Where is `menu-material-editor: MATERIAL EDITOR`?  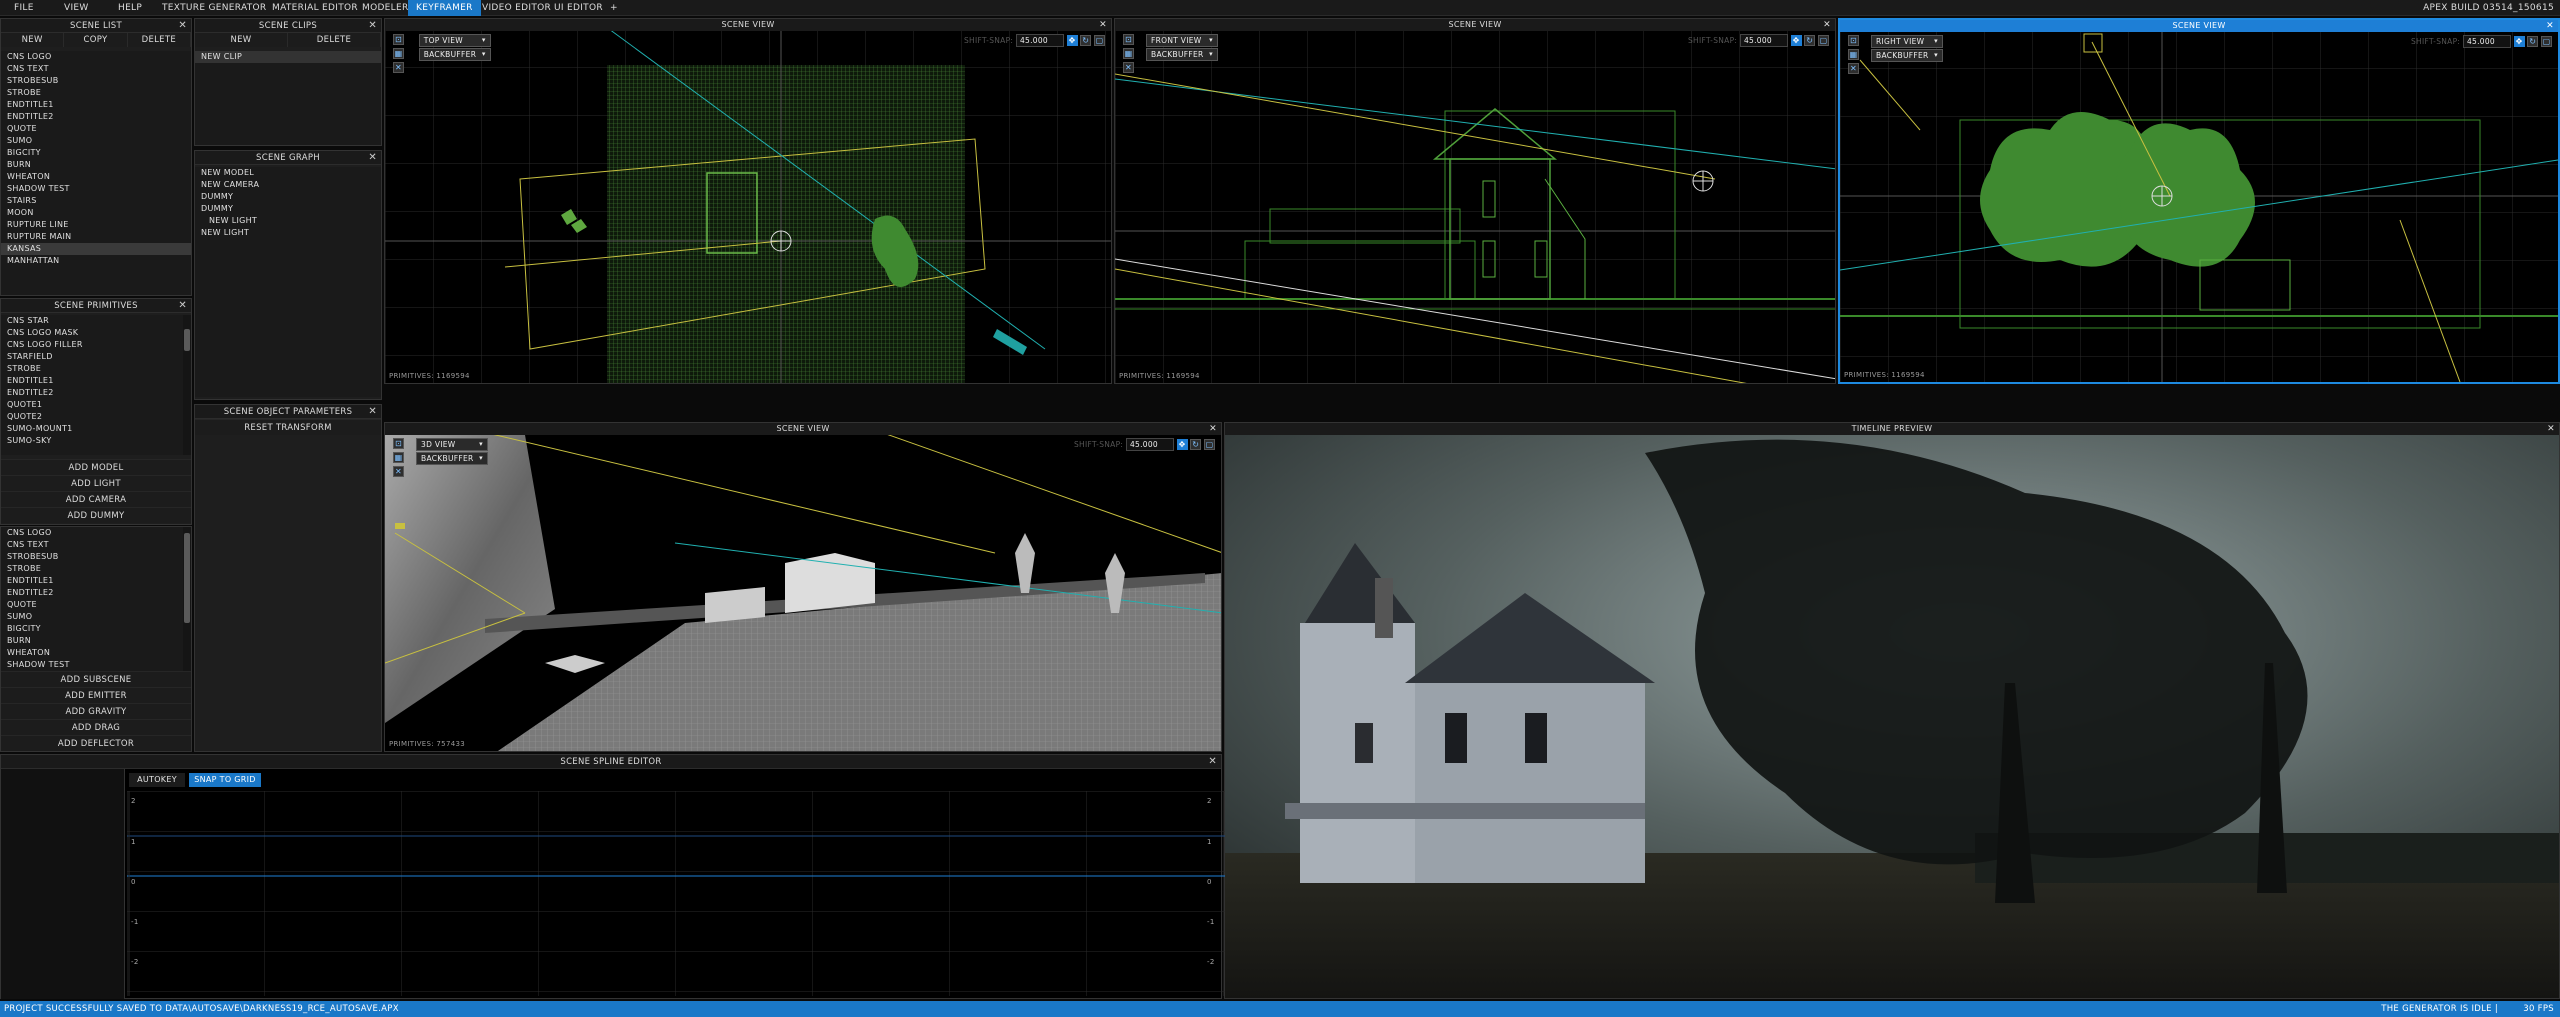 menu-material-editor: MATERIAL EDITOR is located at coordinates (315, 8).